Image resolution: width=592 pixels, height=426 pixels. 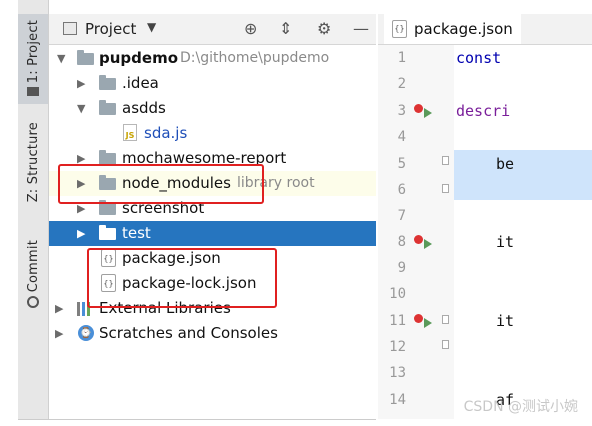 What do you see at coordinates (250, 28) in the screenshot?
I see `locate-target-icon: ⊕` at bounding box center [250, 28].